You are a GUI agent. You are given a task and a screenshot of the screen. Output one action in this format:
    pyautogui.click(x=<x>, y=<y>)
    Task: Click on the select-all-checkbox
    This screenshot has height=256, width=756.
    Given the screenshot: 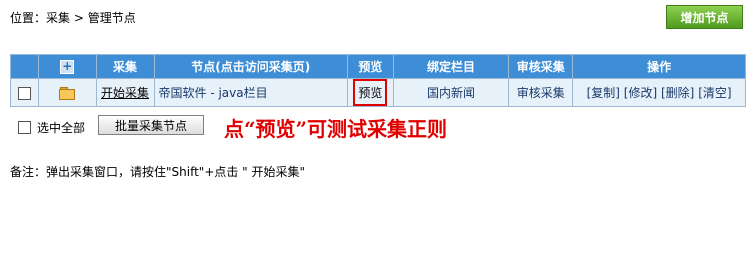 What is the action you would take?
    pyautogui.click(x=24, y=127)
    